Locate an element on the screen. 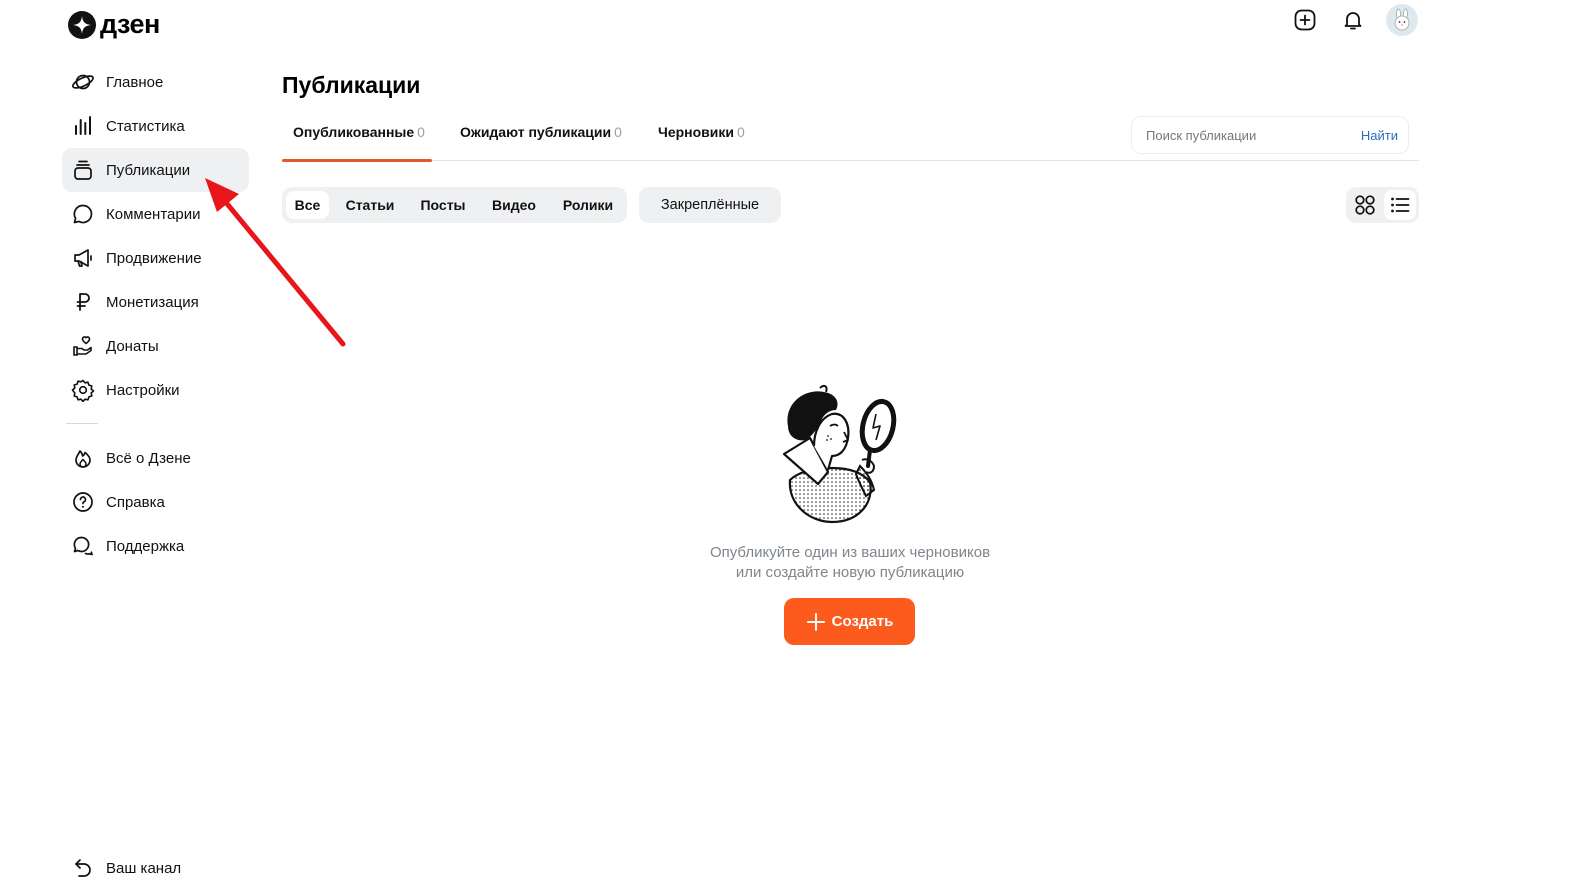 This screenshot has height=890, width=1572. sidebar-item-label: Ваш канал is located at coordinates (144, 868).